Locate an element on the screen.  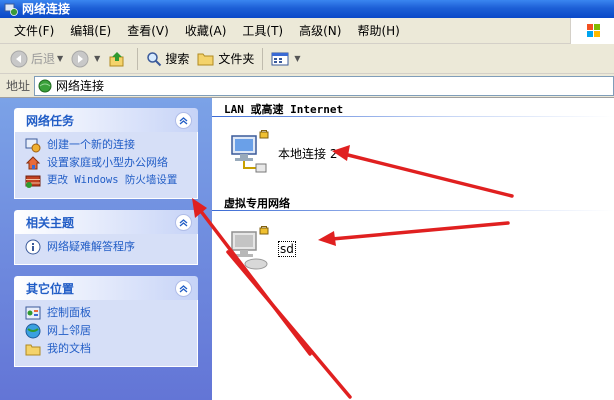
home-network-icon is located at coordinates (33, 163).